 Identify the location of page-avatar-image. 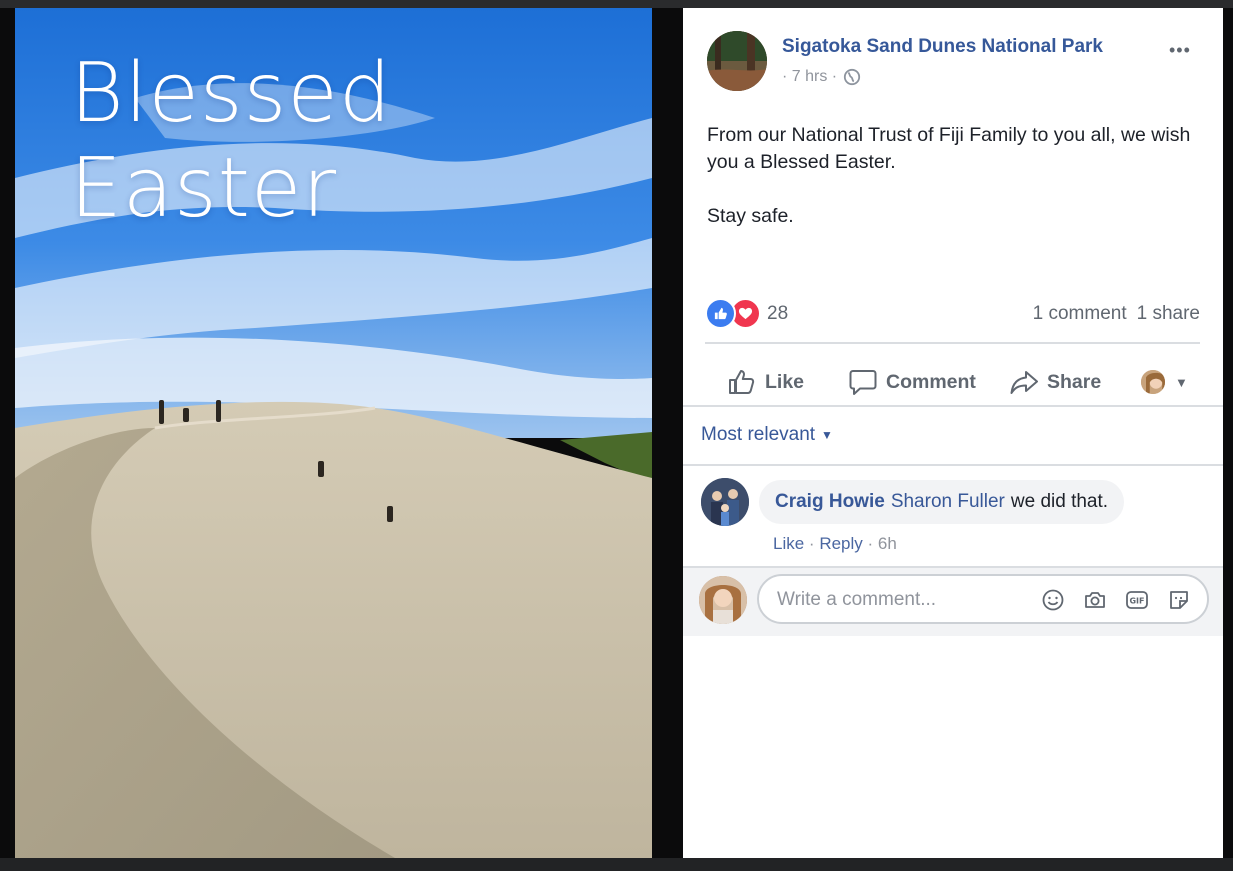
(737, 61).